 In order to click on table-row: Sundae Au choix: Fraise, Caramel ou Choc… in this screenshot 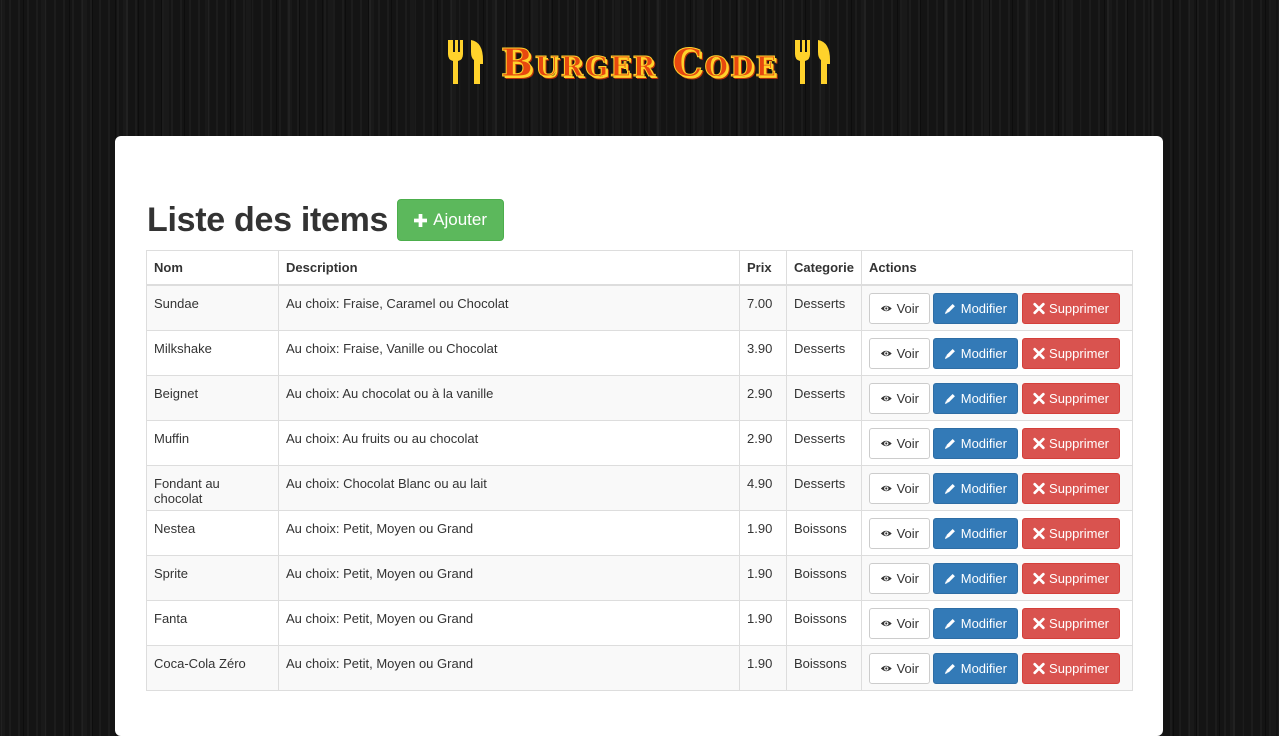, I will do `click(639, 307)`.